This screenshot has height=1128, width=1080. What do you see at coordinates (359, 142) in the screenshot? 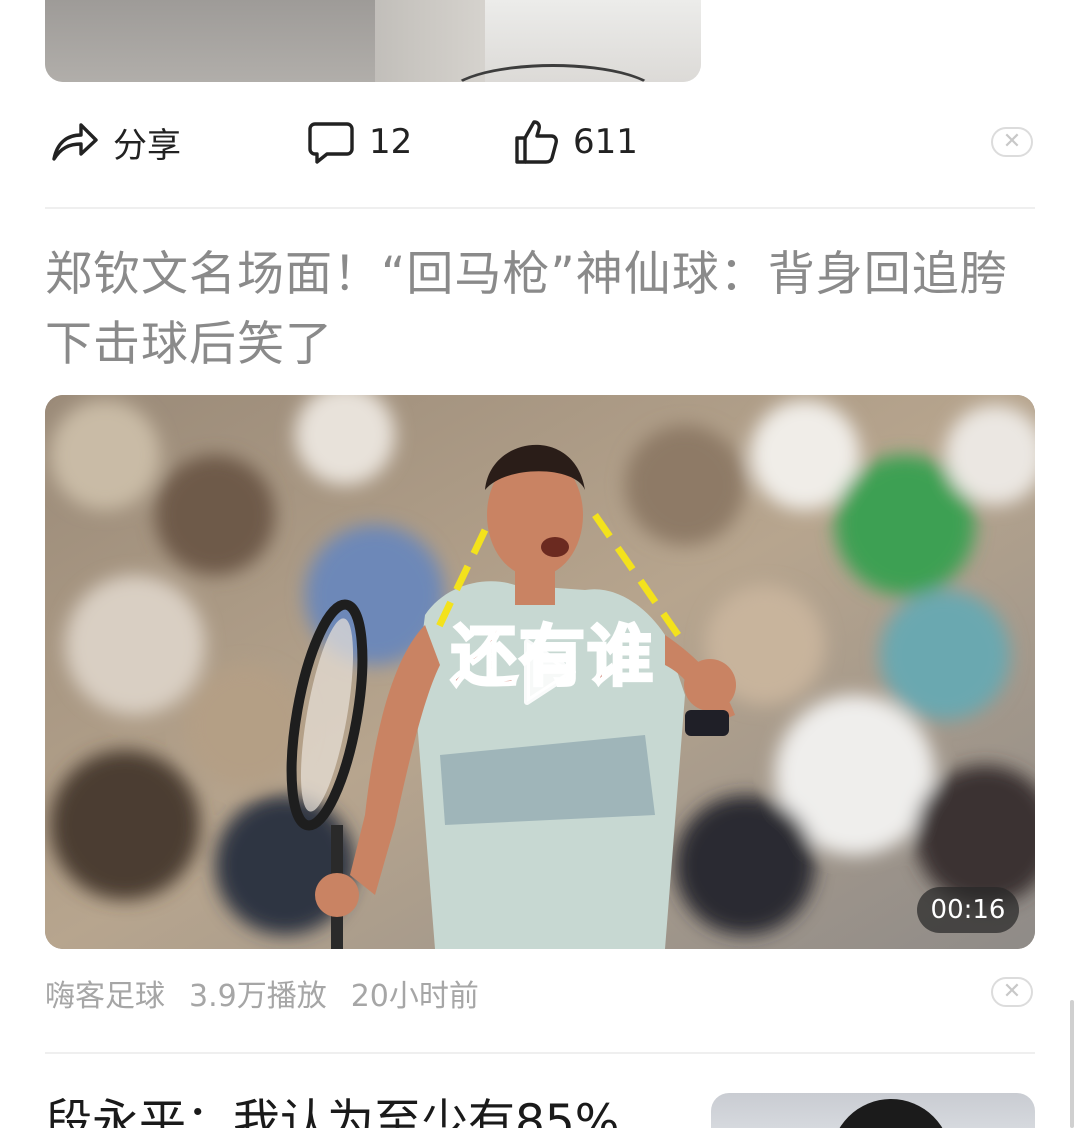
I see `comment-button: 12` at bounding box center [359, 142].